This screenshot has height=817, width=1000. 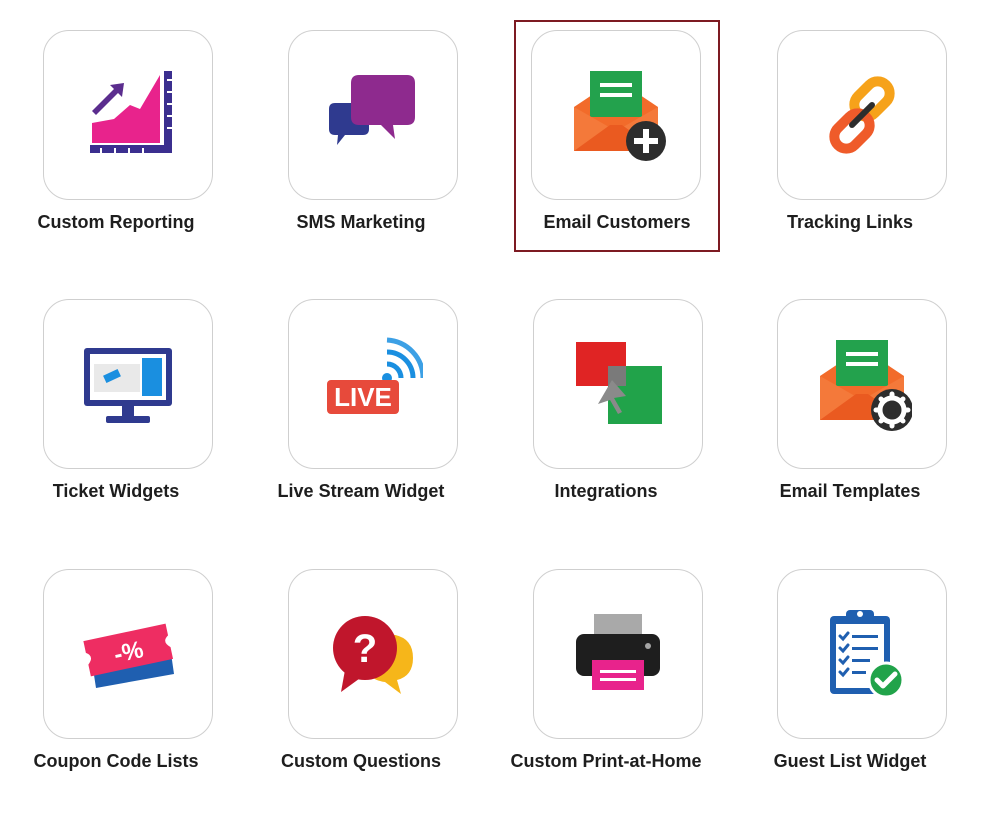 I want to click on tile-guest-list-widget: Guest List Widget, so click(x=850, y=674).